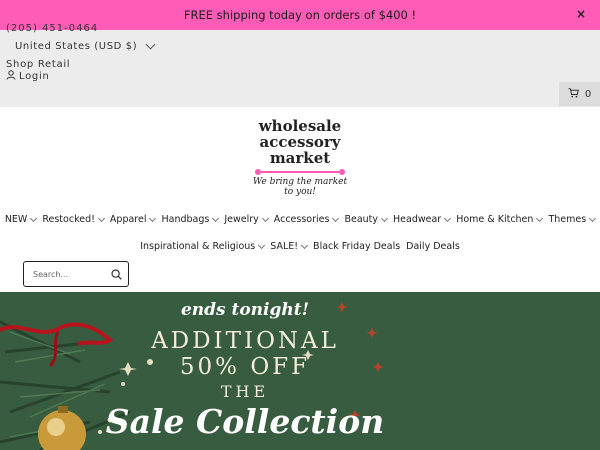 The height and width of the screenshot is (450, 600). I want to click on nav-label: Accessories, so click(301, 219).